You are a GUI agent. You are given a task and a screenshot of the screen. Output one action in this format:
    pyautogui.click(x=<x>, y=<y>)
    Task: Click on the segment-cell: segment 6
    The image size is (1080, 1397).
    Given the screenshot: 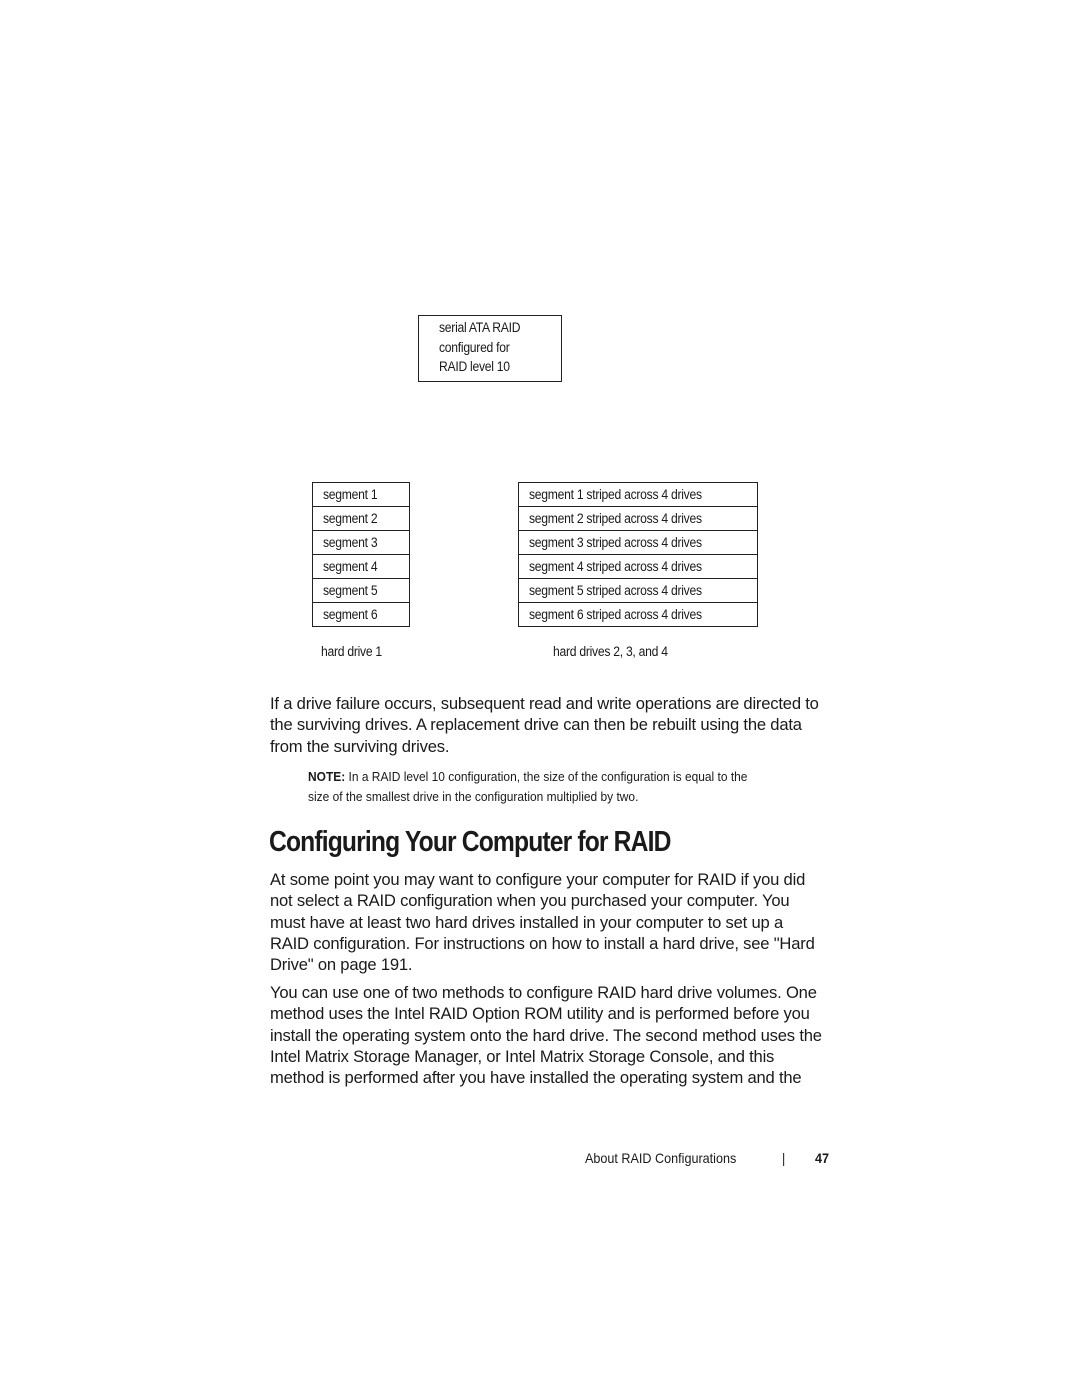 What is the action you would take?
    pyautogui.click(x=350, y=614)
    